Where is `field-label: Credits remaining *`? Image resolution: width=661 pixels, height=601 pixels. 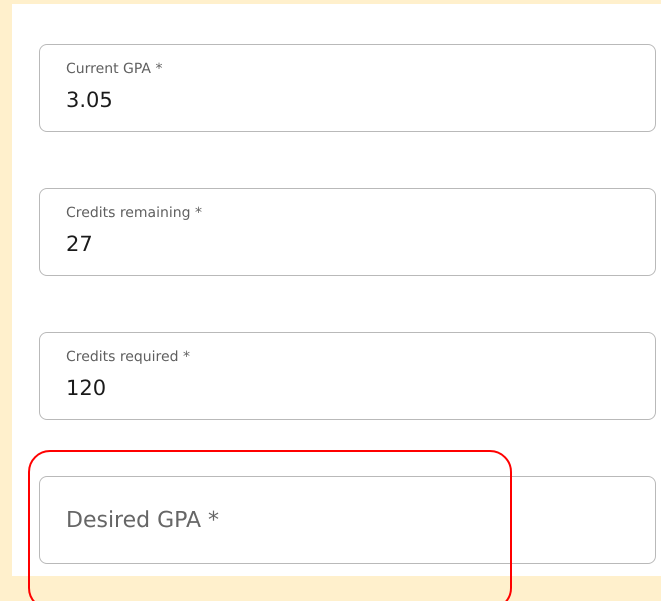
field-label: Credits remaining * is located at coordinates (134, 213).